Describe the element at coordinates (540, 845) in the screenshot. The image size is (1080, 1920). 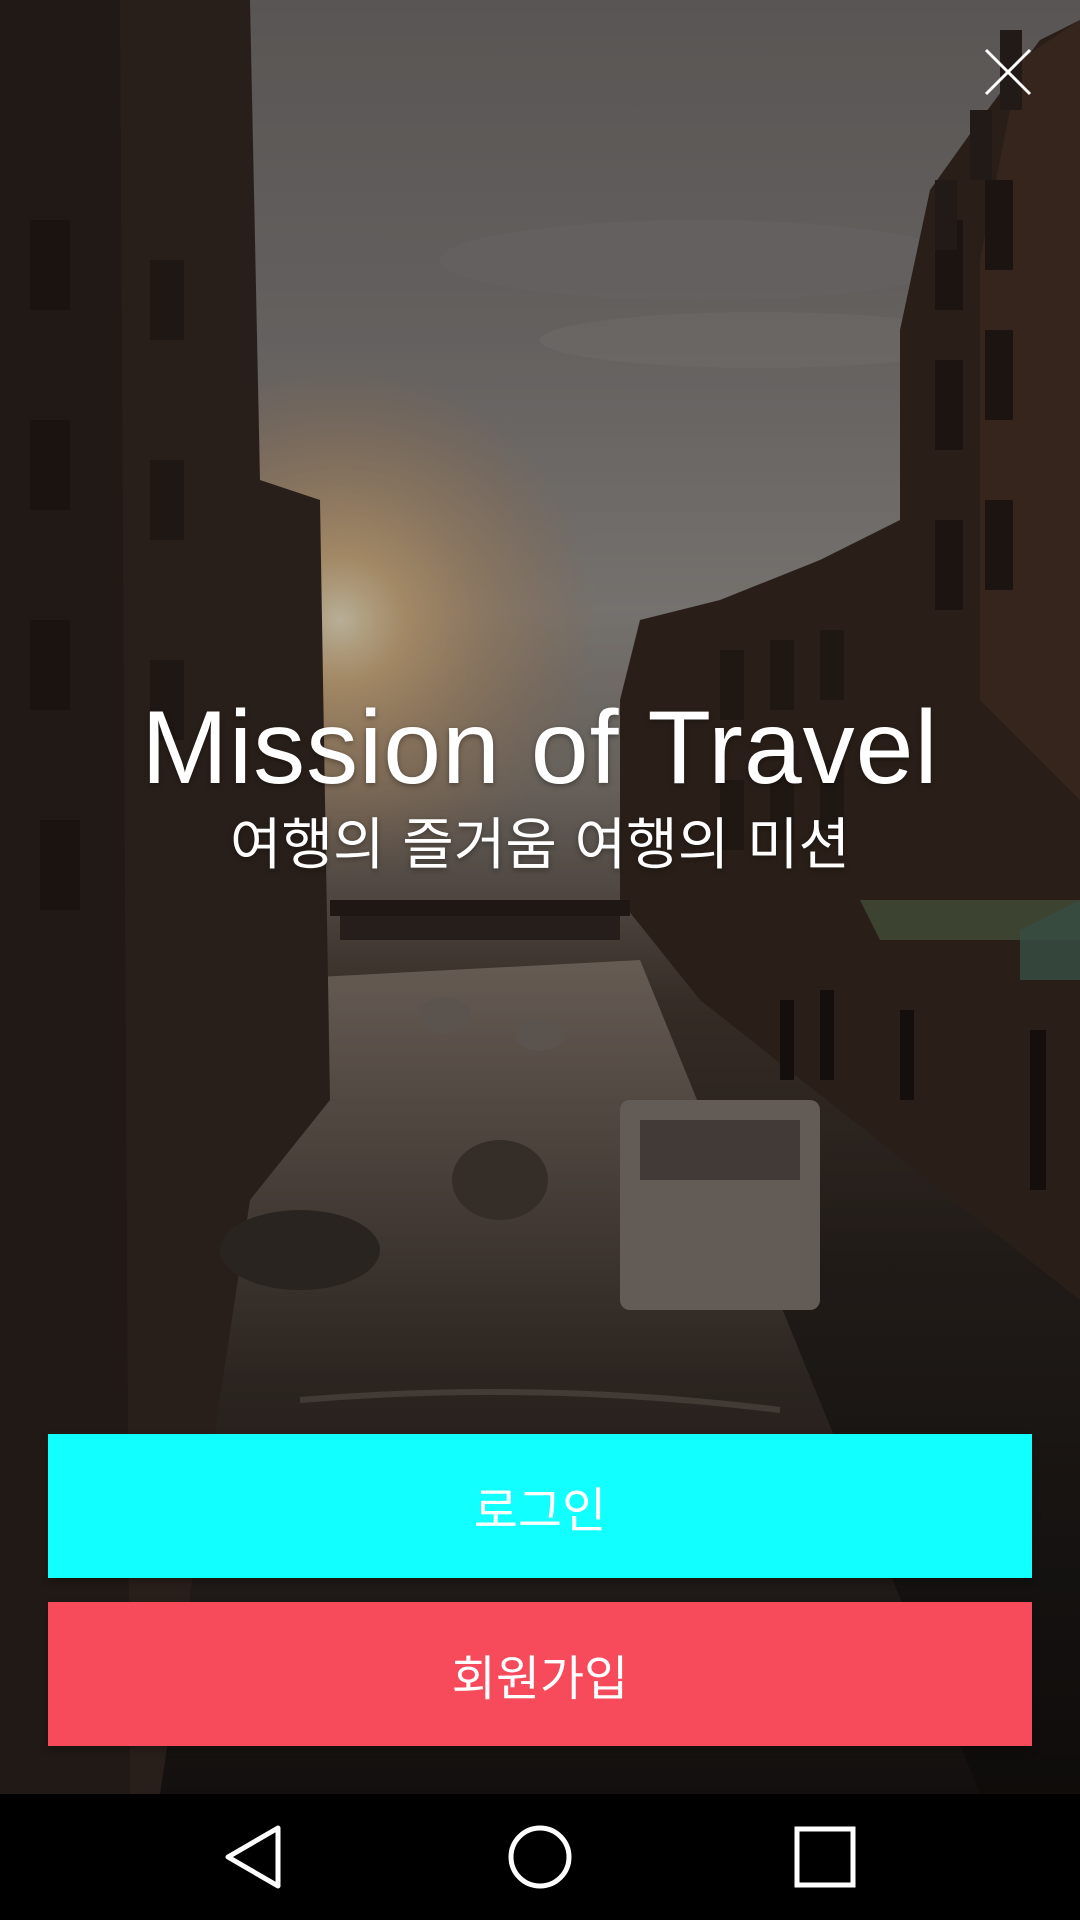
I see `app-subtitle: 여행의 즐거움 여행의 미션` at that location.